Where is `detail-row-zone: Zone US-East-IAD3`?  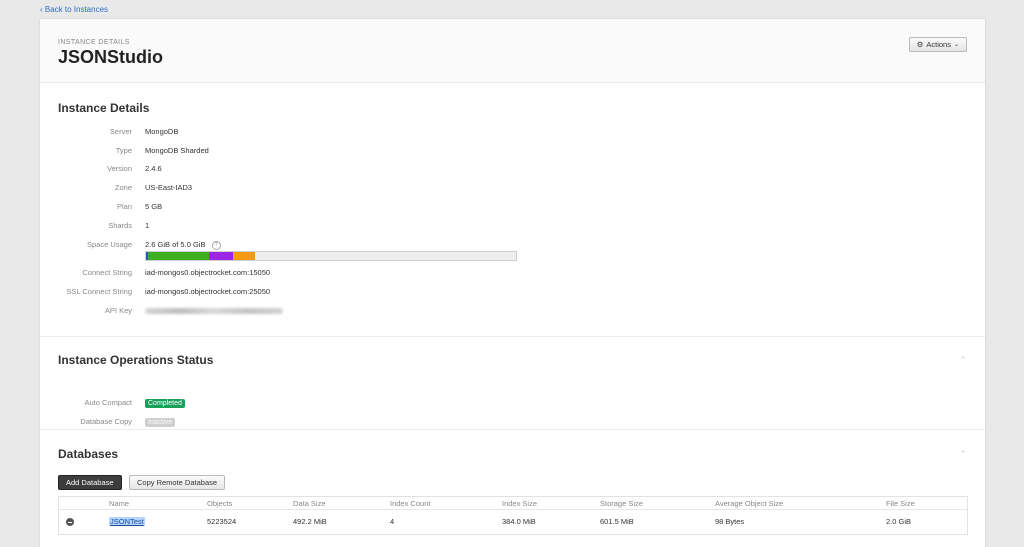
detail-row-zone: Zone US-East-IAD3 is located at coordinates (340, 189).